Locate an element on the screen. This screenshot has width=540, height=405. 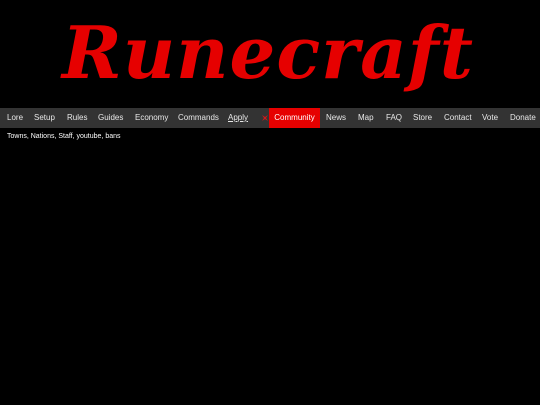
nav-item-guides: Guides is located at coordinates (110, 118).